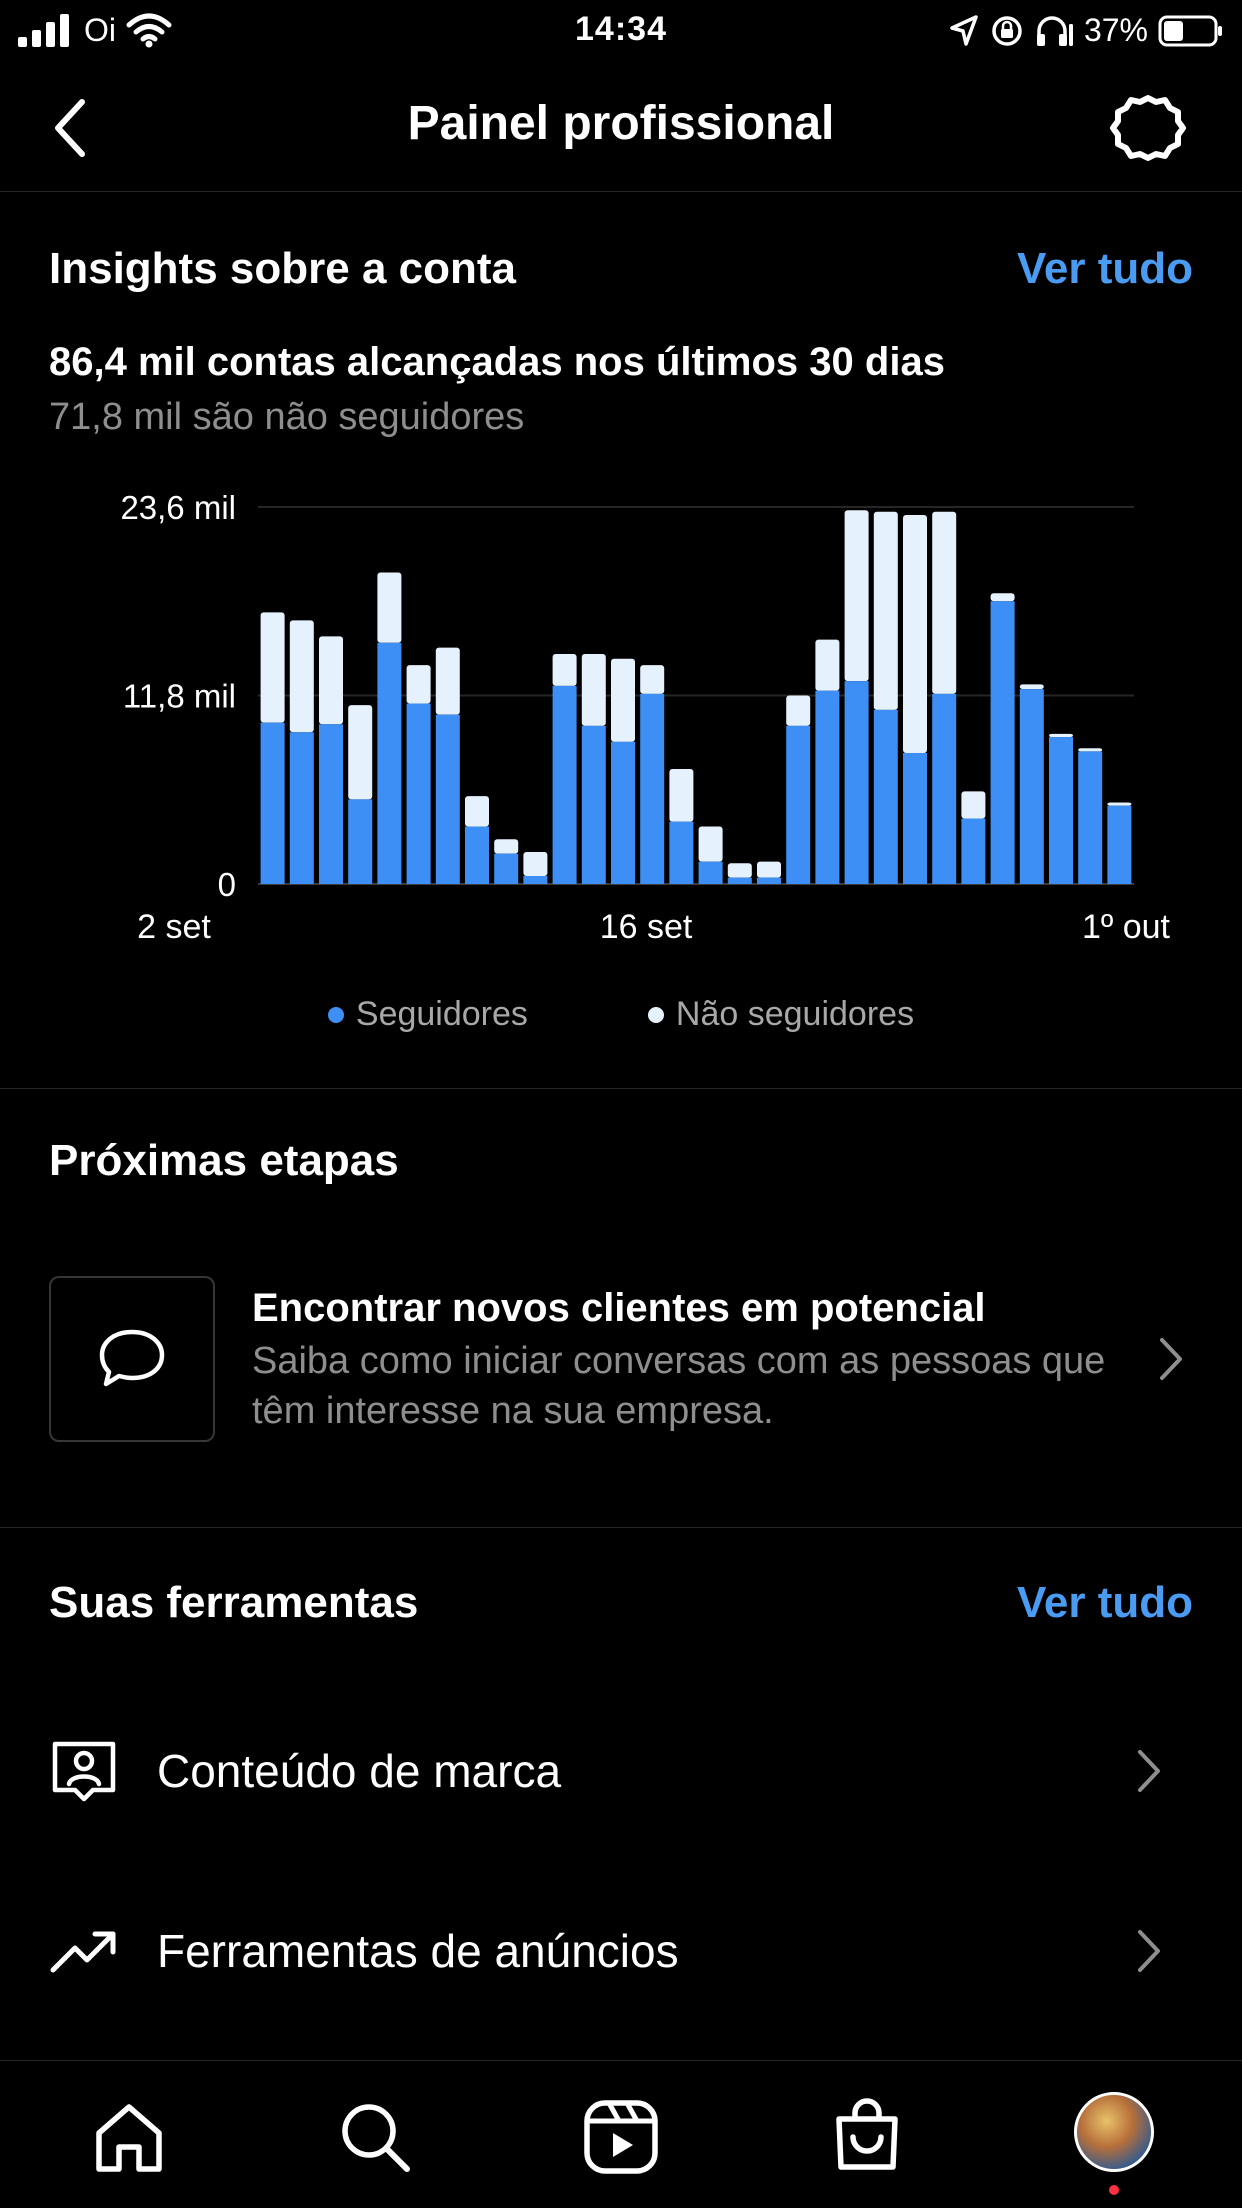 The width and height of the screenshot is (1242, 2208). What do you see at coordinates (375, 2137) in the screenshot?
I see `search-icon` at bounding box center [375, 2137].